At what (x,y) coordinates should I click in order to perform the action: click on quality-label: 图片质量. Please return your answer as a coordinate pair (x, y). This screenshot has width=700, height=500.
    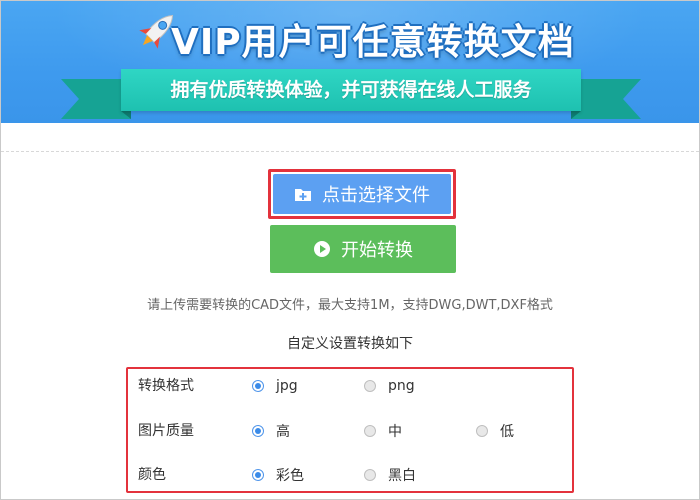
    Looking at the image, I should click on (166, 431).